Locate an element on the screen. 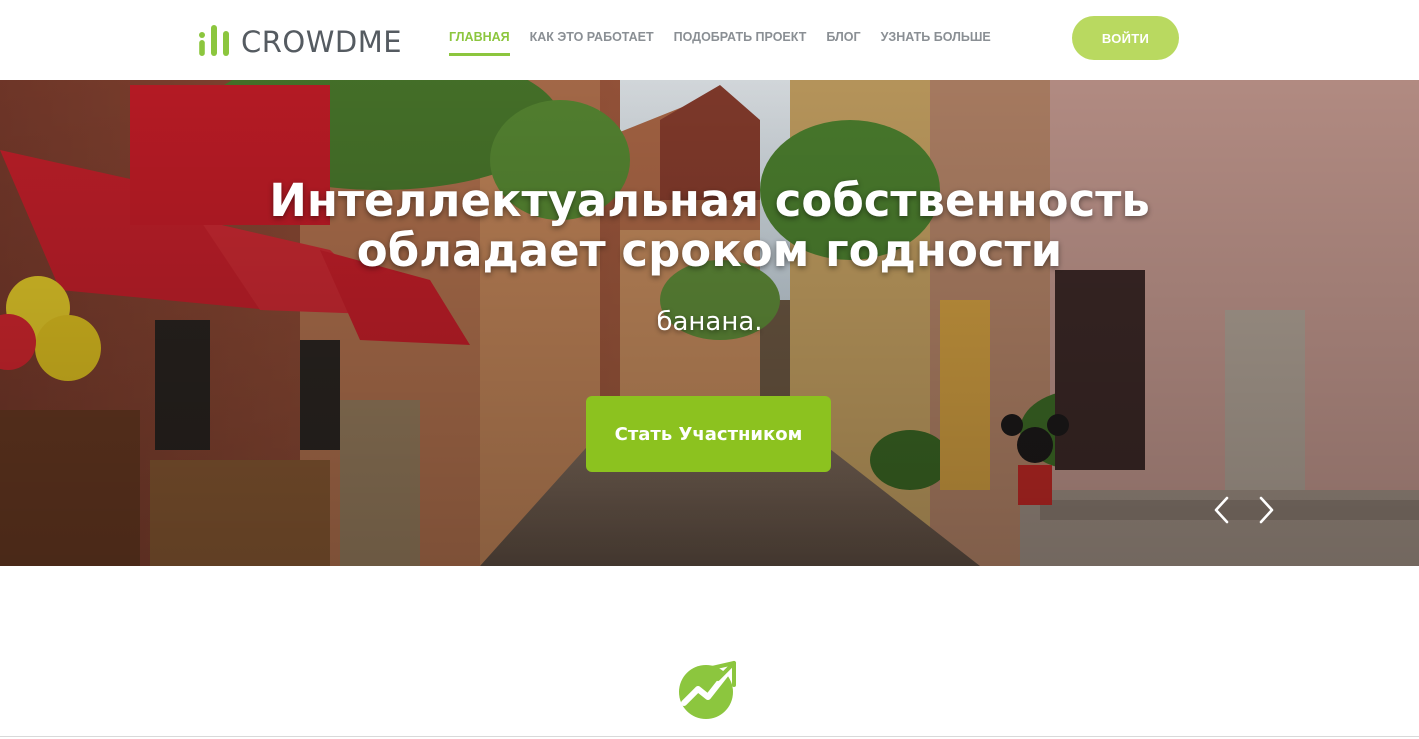  hero-subtitle: банана. is located at coordinates (709, 322).